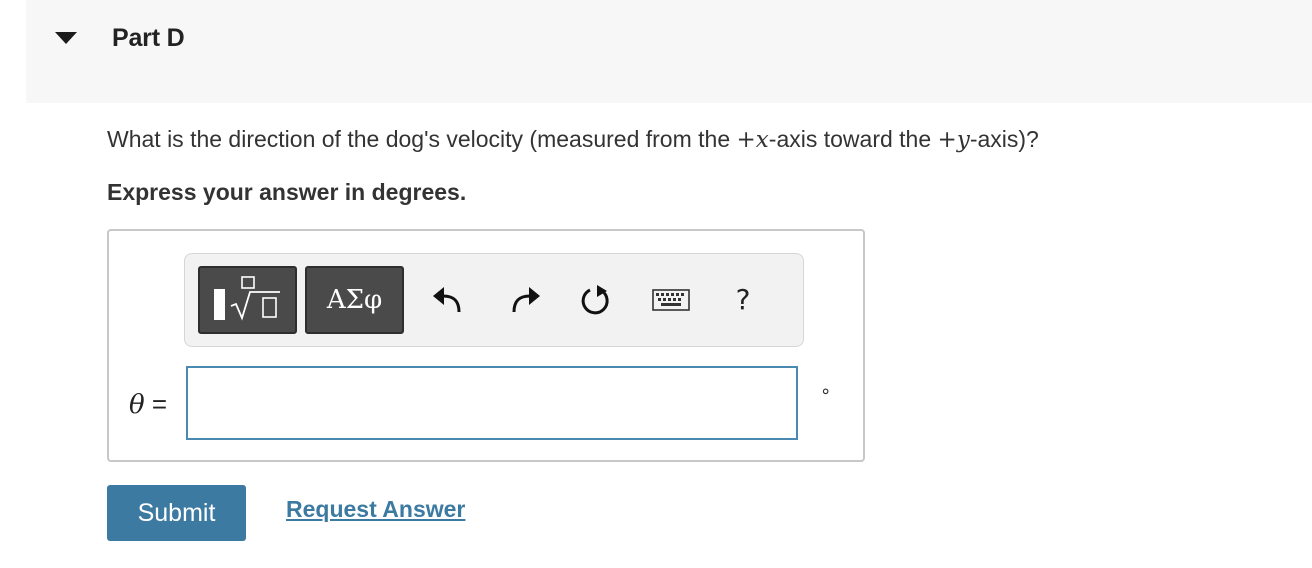  Describe the element at coordinates (287, 192) in the screenshot. I see `answer-instruction: Express your answer in degrees.` at that location.